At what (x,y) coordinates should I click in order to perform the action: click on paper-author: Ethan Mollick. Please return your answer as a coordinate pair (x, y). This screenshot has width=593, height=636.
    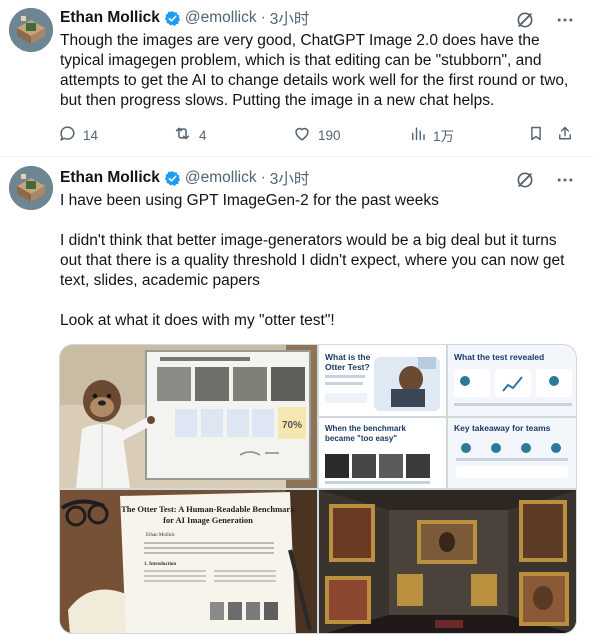
    Looking at the image, I should click on (160, 535).